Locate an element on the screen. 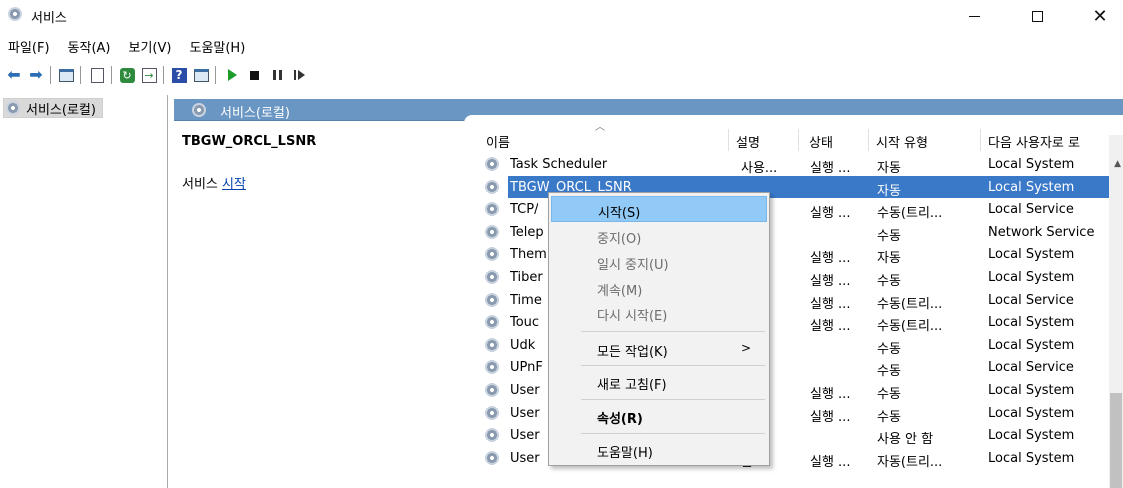 This screenshot has height=488, width=1123. back-button: ⬅ is located at coordinates (14, 75).